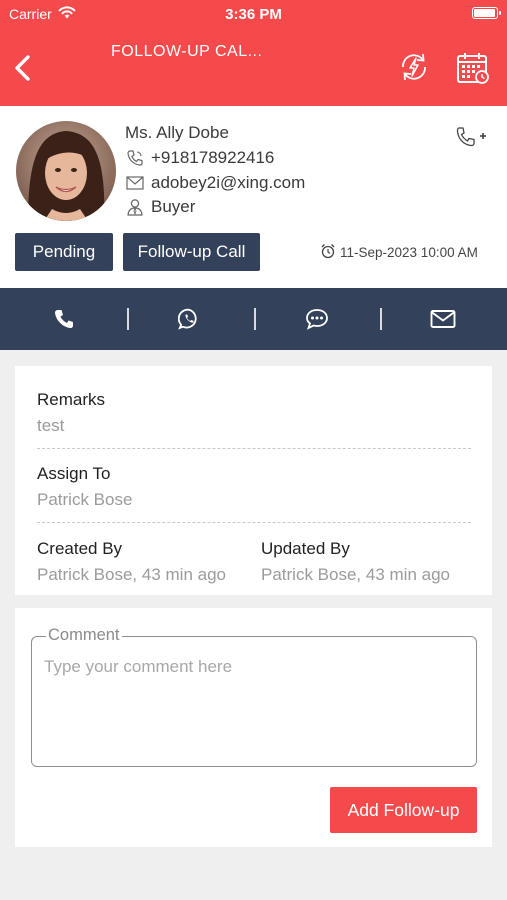 This screenshot has width=507, height=900. I want to click on phone-plus-icon, so click(471, 137).